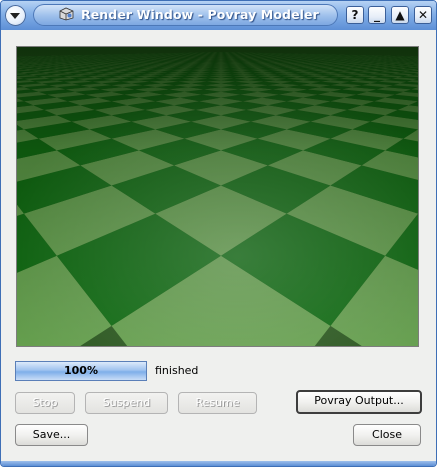 The image size is (437, 467). I want to click on help-icon: ?, so click(355, 15).